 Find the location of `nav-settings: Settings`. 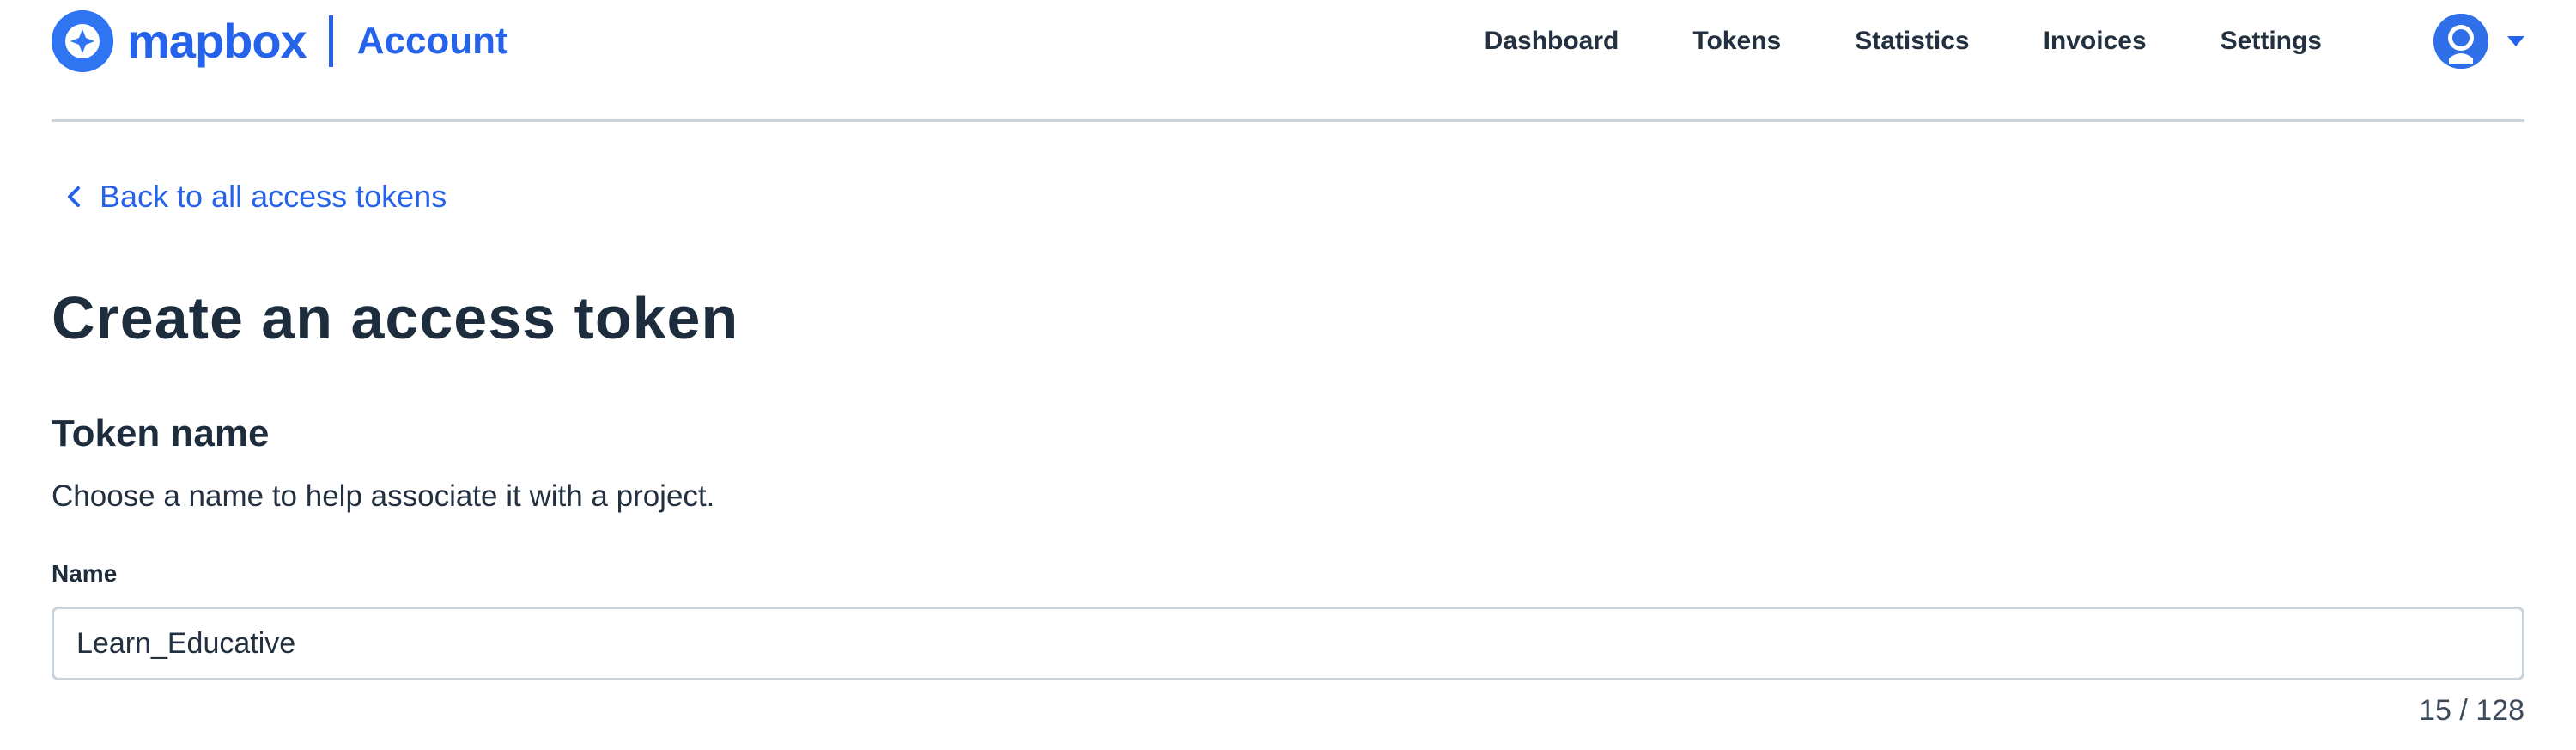

nav-settings: Settings is located at coordinates (2272, 41).